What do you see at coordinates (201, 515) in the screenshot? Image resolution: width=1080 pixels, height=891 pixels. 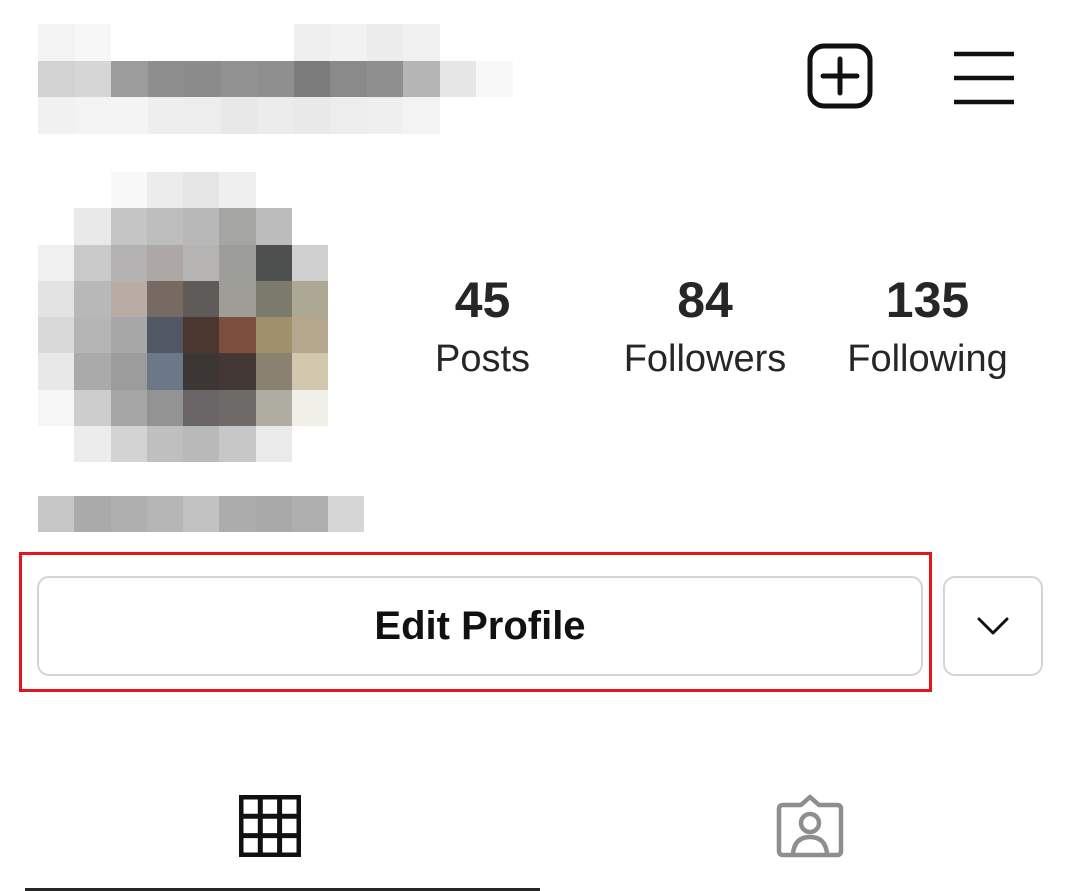 I see `display-name-pixelated` at bounding box center [201, 515].